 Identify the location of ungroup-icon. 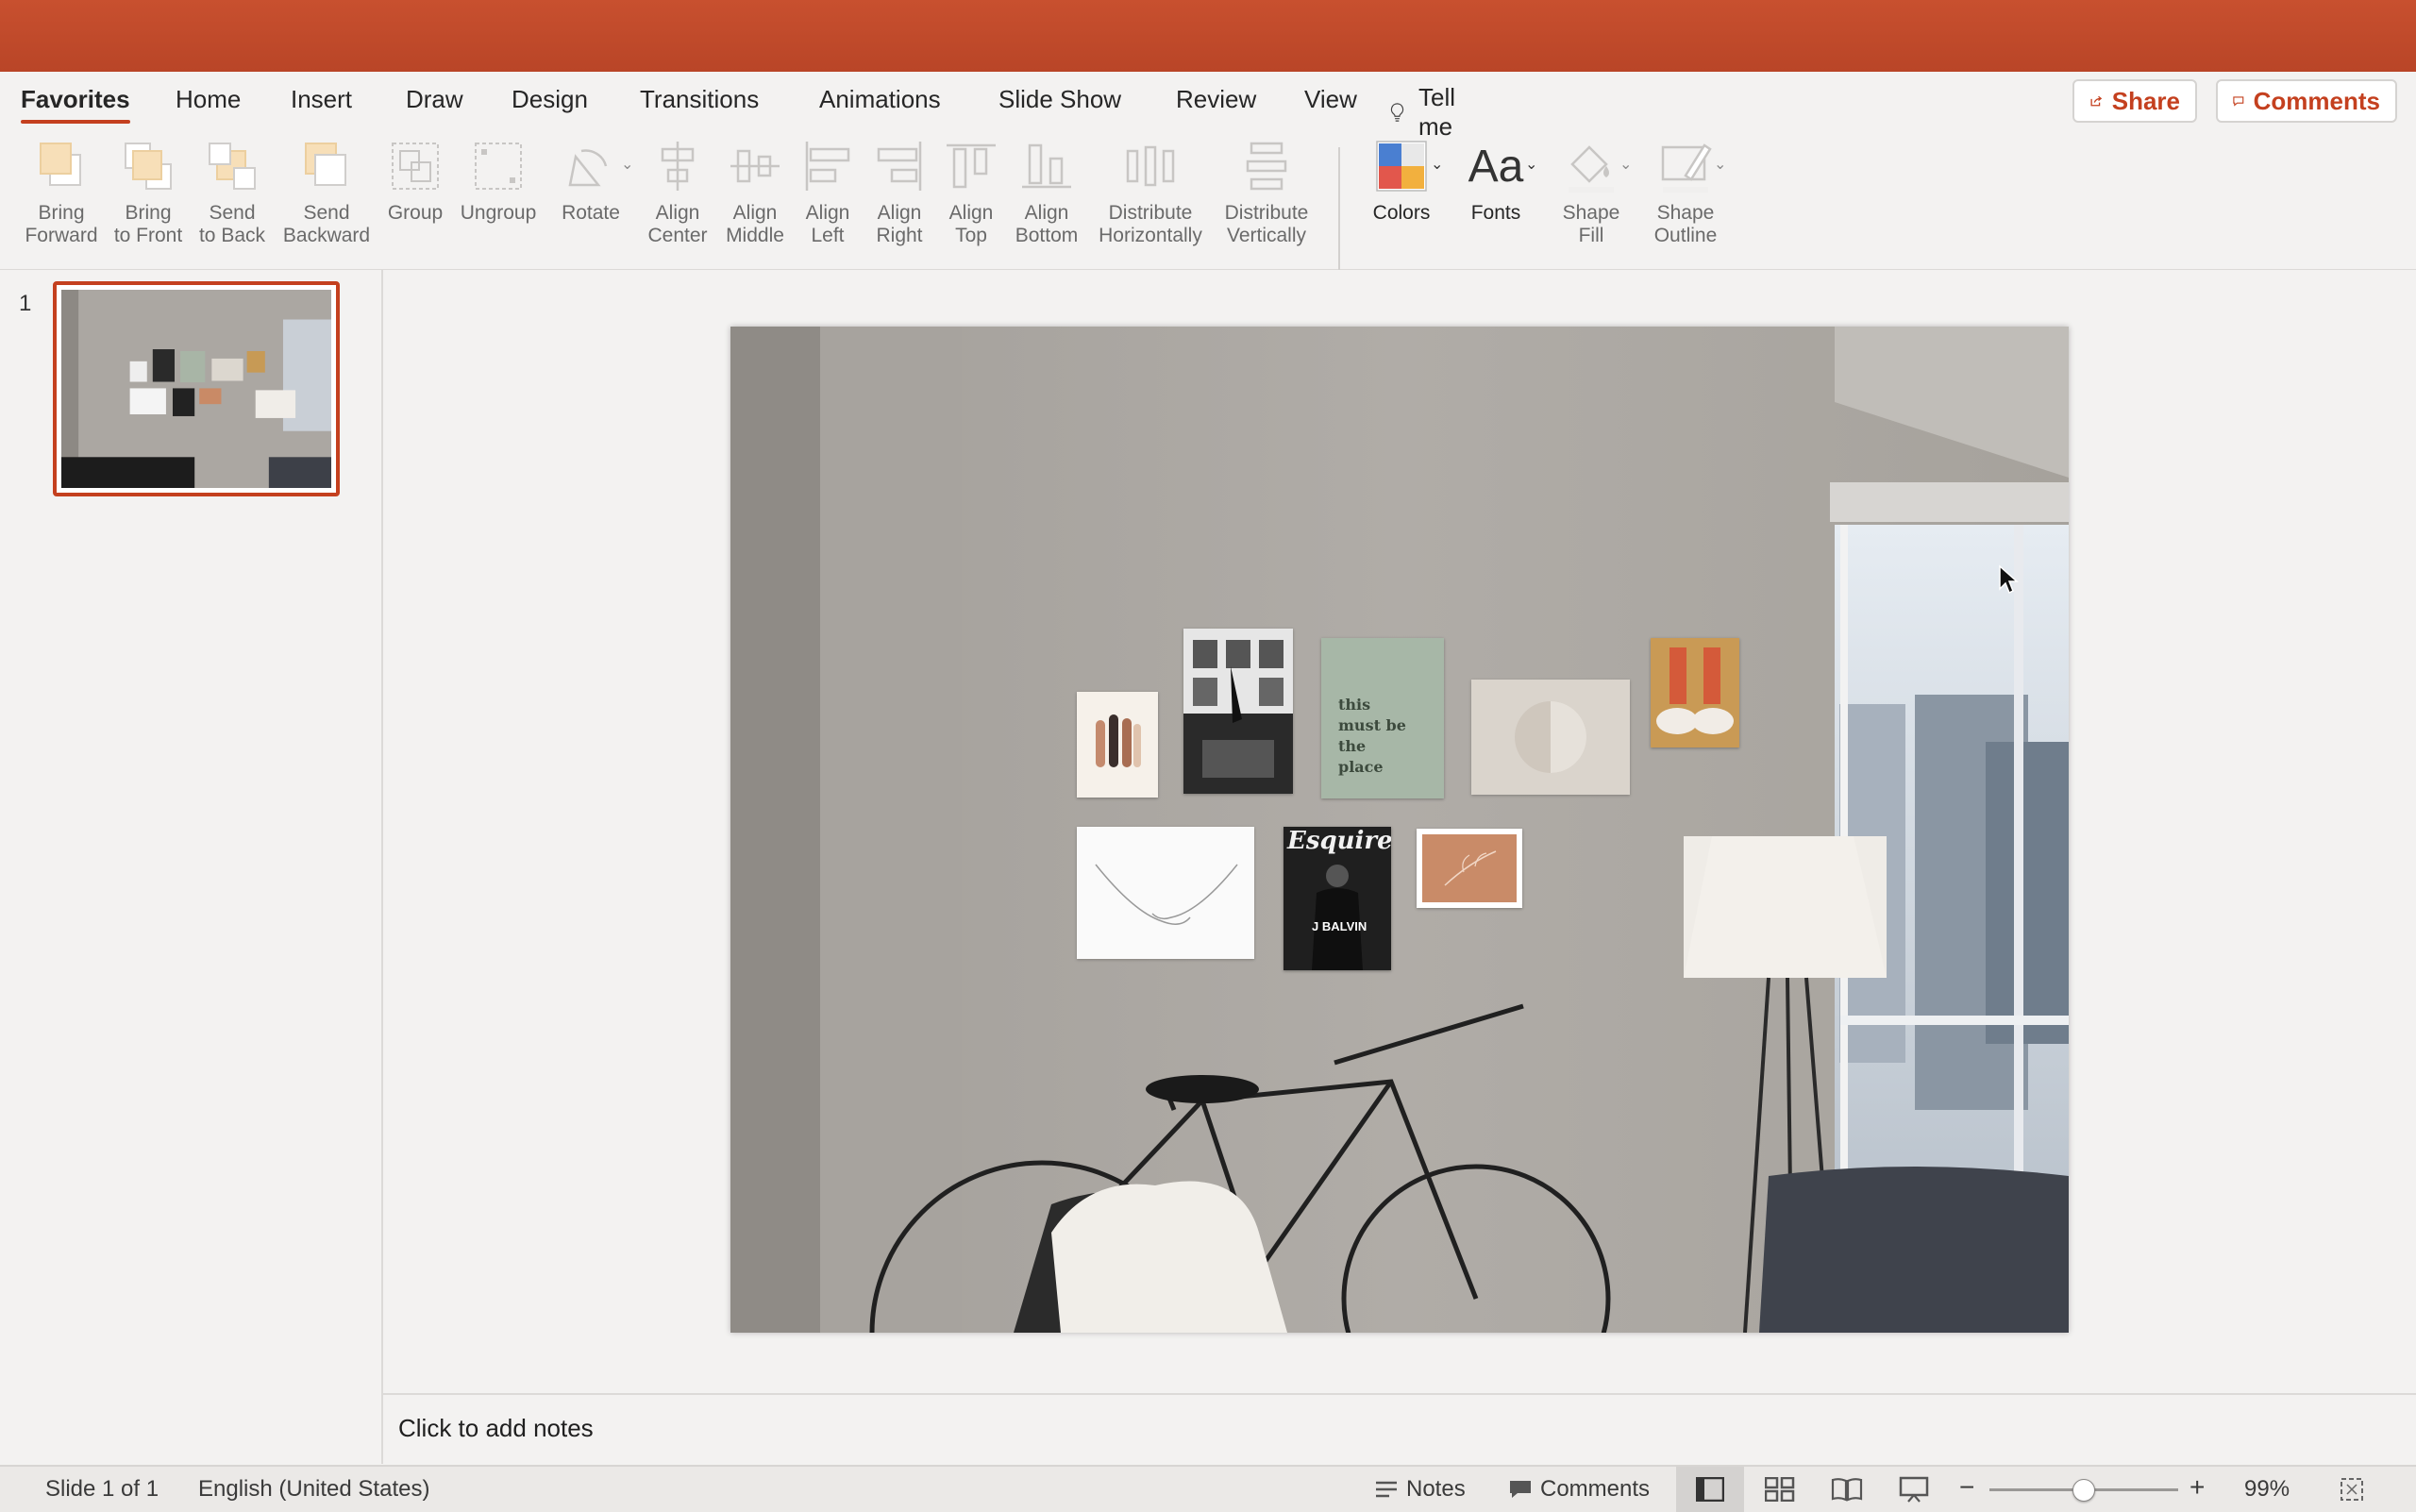
(498, 166).